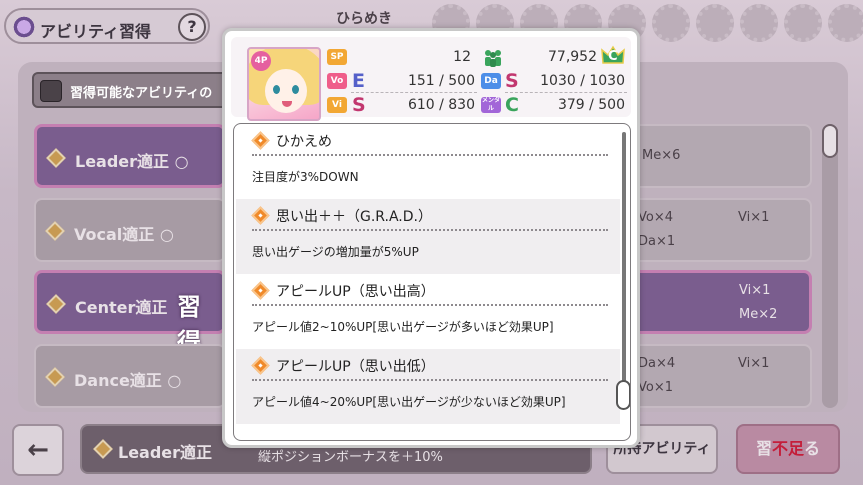 The width and height of the screenshot is (863, 485). I want to click on ability-name: 思い出＋＋（G.R.A.D.）, so click(354, 217).